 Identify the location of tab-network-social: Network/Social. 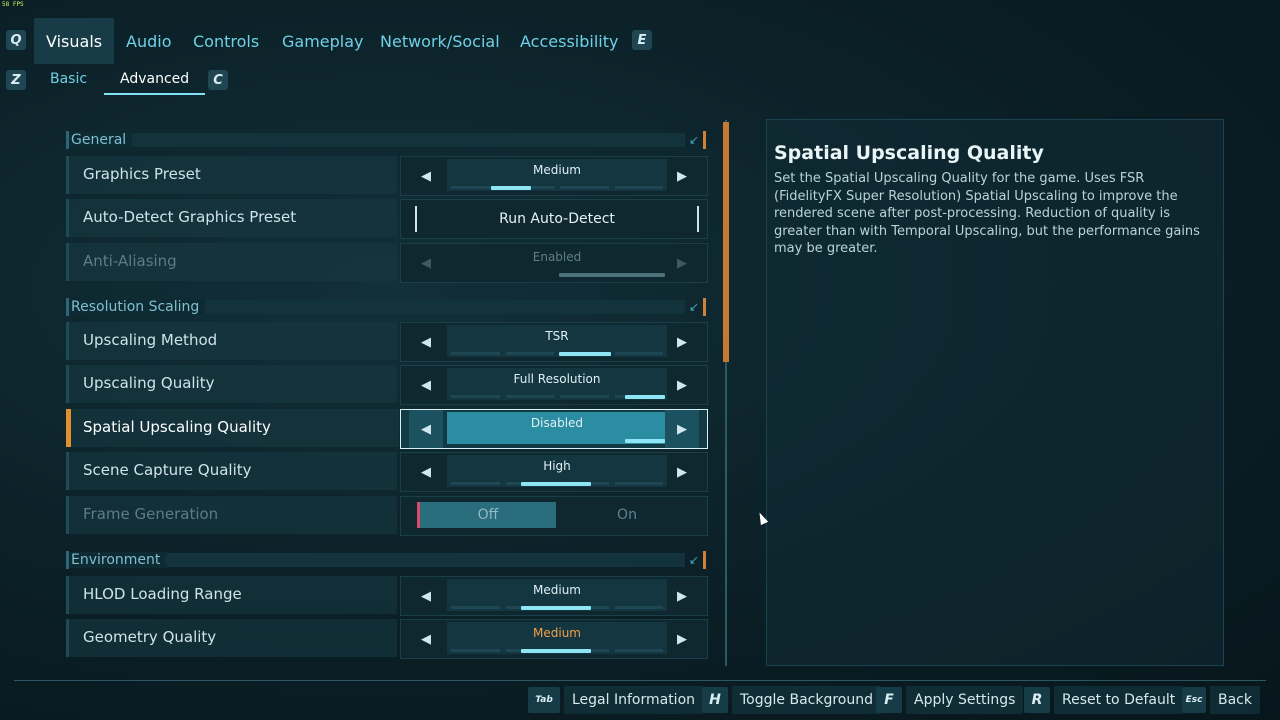
(440, 41).